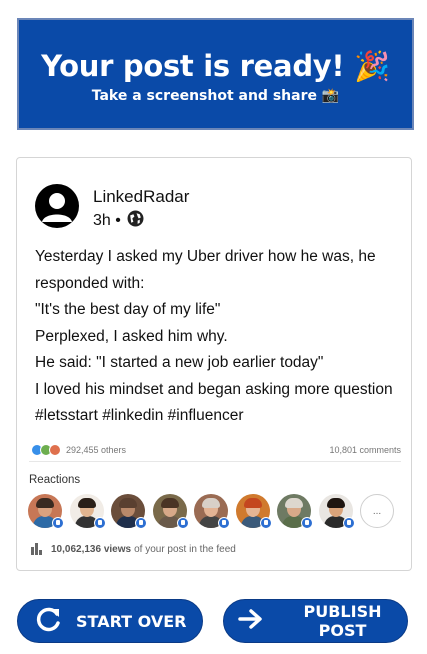  What do you see at coordinates (219, 416) in the screenshot?
I see `post-hashtags: #letsstart #linkedin #influencer` at bounding box center [219, 416].